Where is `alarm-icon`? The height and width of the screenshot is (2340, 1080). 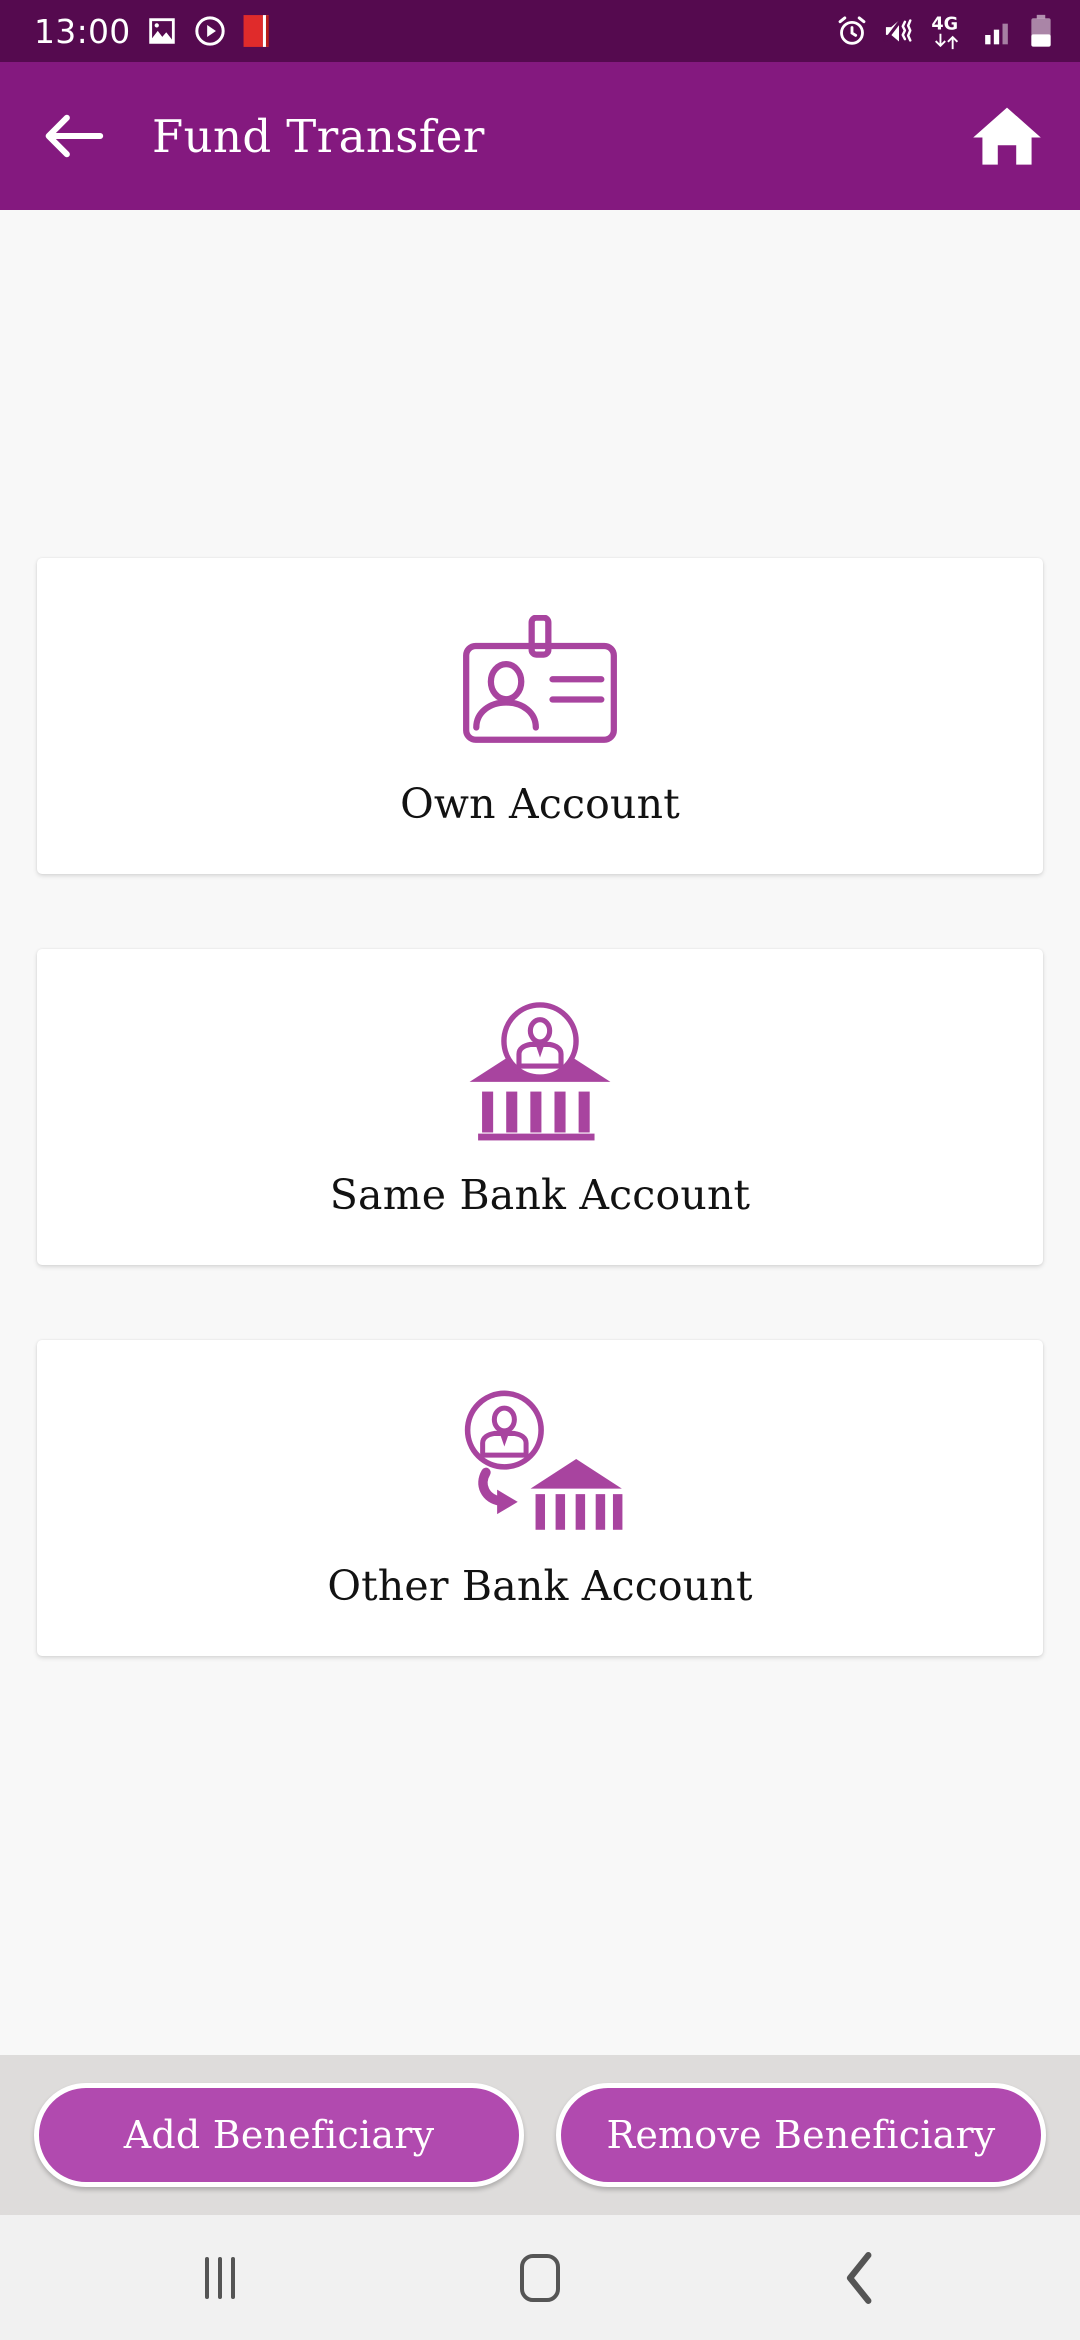
alarm-icon is located at coordinates (852, 30).